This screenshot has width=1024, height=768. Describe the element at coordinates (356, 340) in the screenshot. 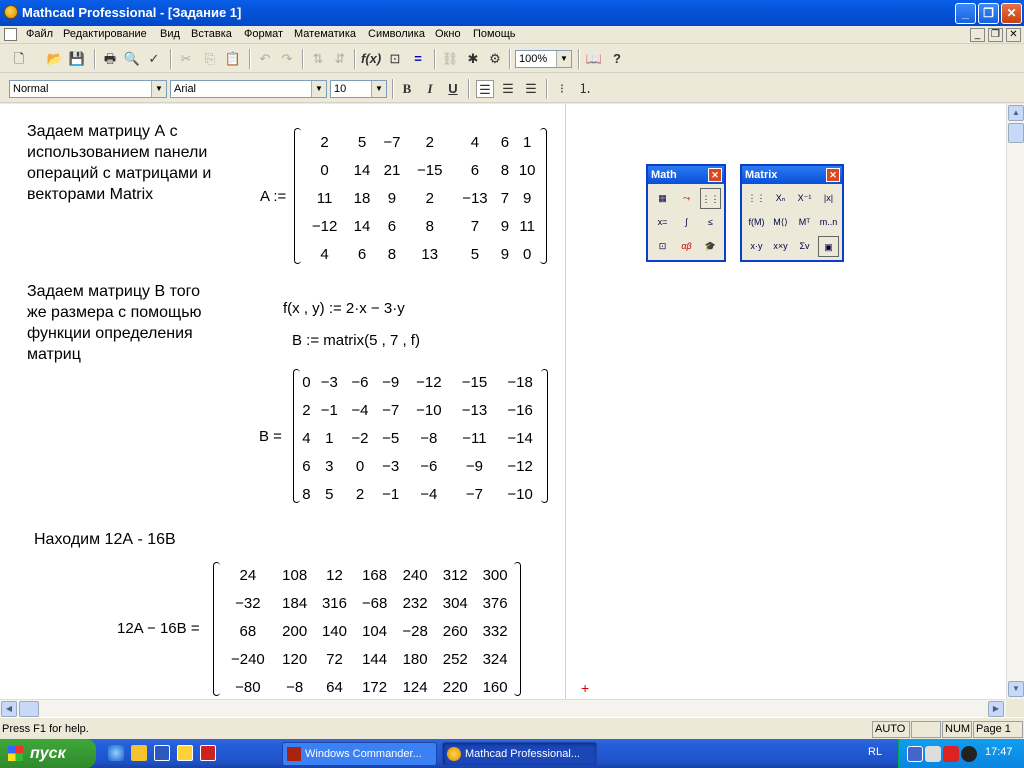

I see `matrix-b-definition: B := matrix(5 , 7 , f)` at that location.